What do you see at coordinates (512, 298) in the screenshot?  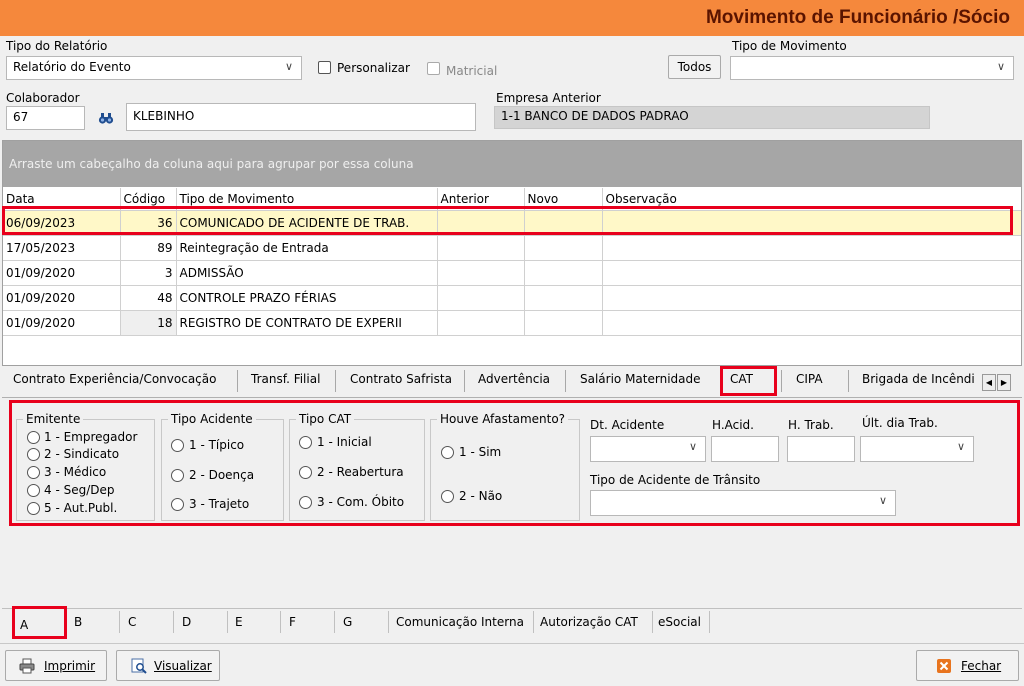 I see `table-row: 01/09/2020 48 CONTROLE PRAZO FÉRIAS` at bounding box center [512, 298].